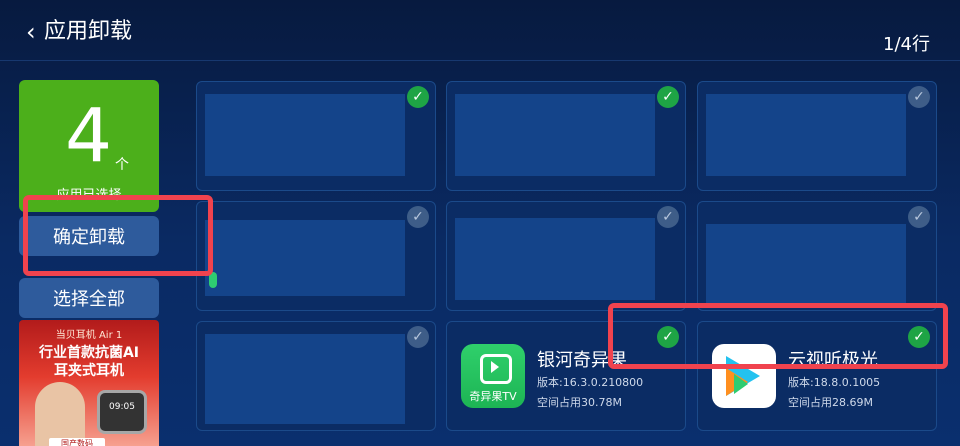 The height and width of the screenshot is (446, 960). I want to click on app-tile-5: ✓, so click(566, 256).